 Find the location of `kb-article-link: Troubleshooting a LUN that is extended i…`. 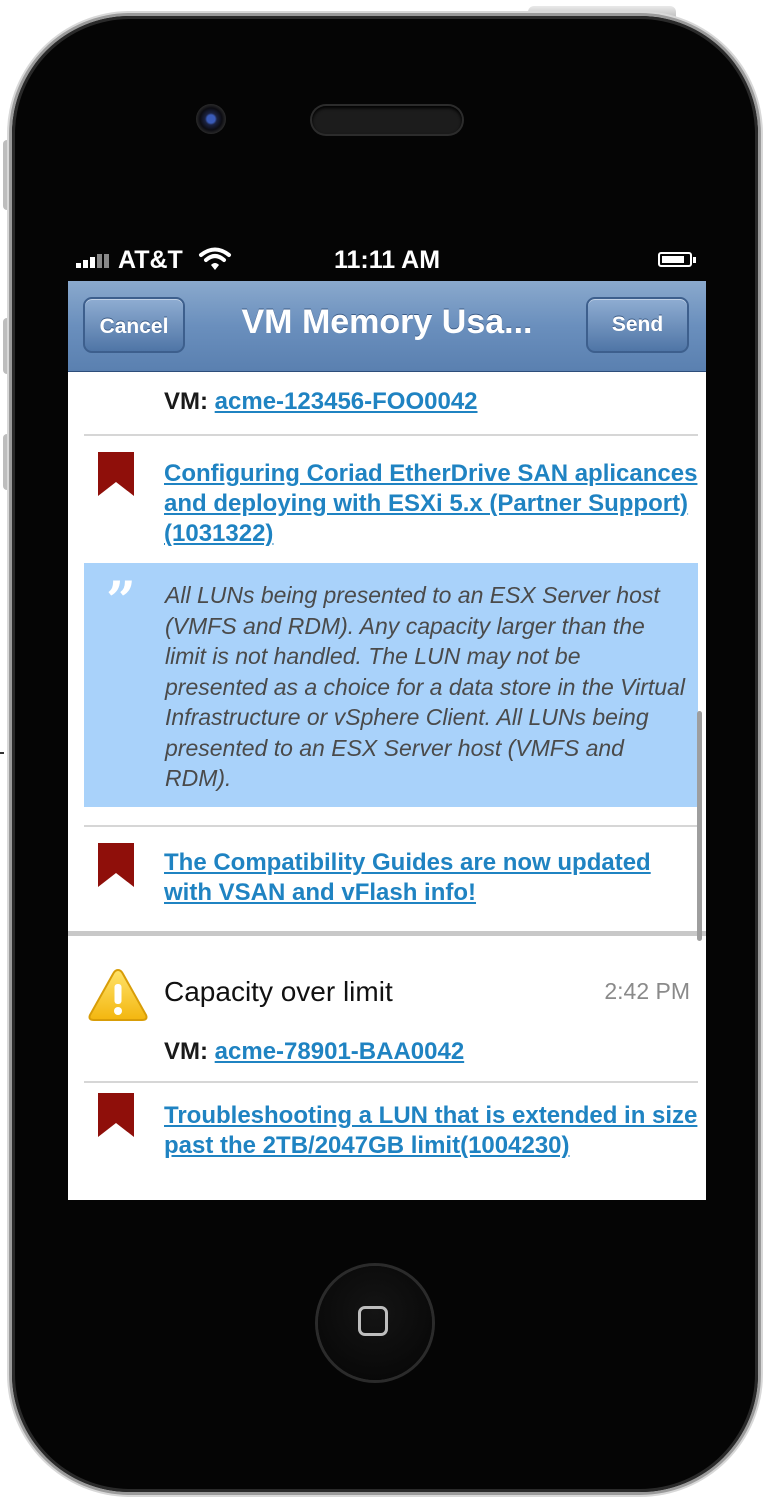

kb-article-link: Troubleshooting a LUN that is extended i… is located at coordinates (431, 1131).